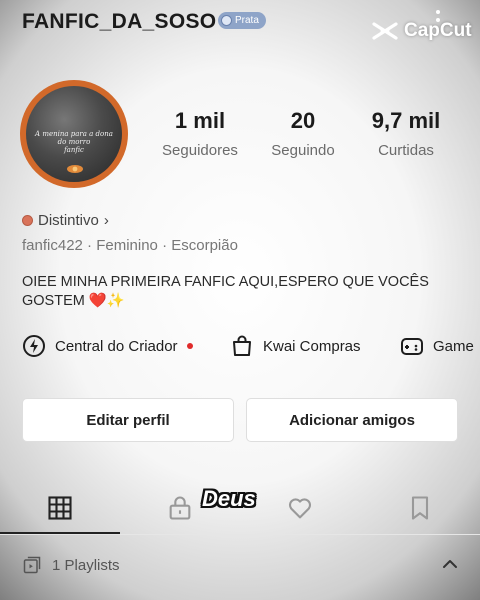 The width and height of the screenshot is (480, 600). Describe the element at coordinates (303, 120) in the screenshot. I see `following-count: 20` at that location.